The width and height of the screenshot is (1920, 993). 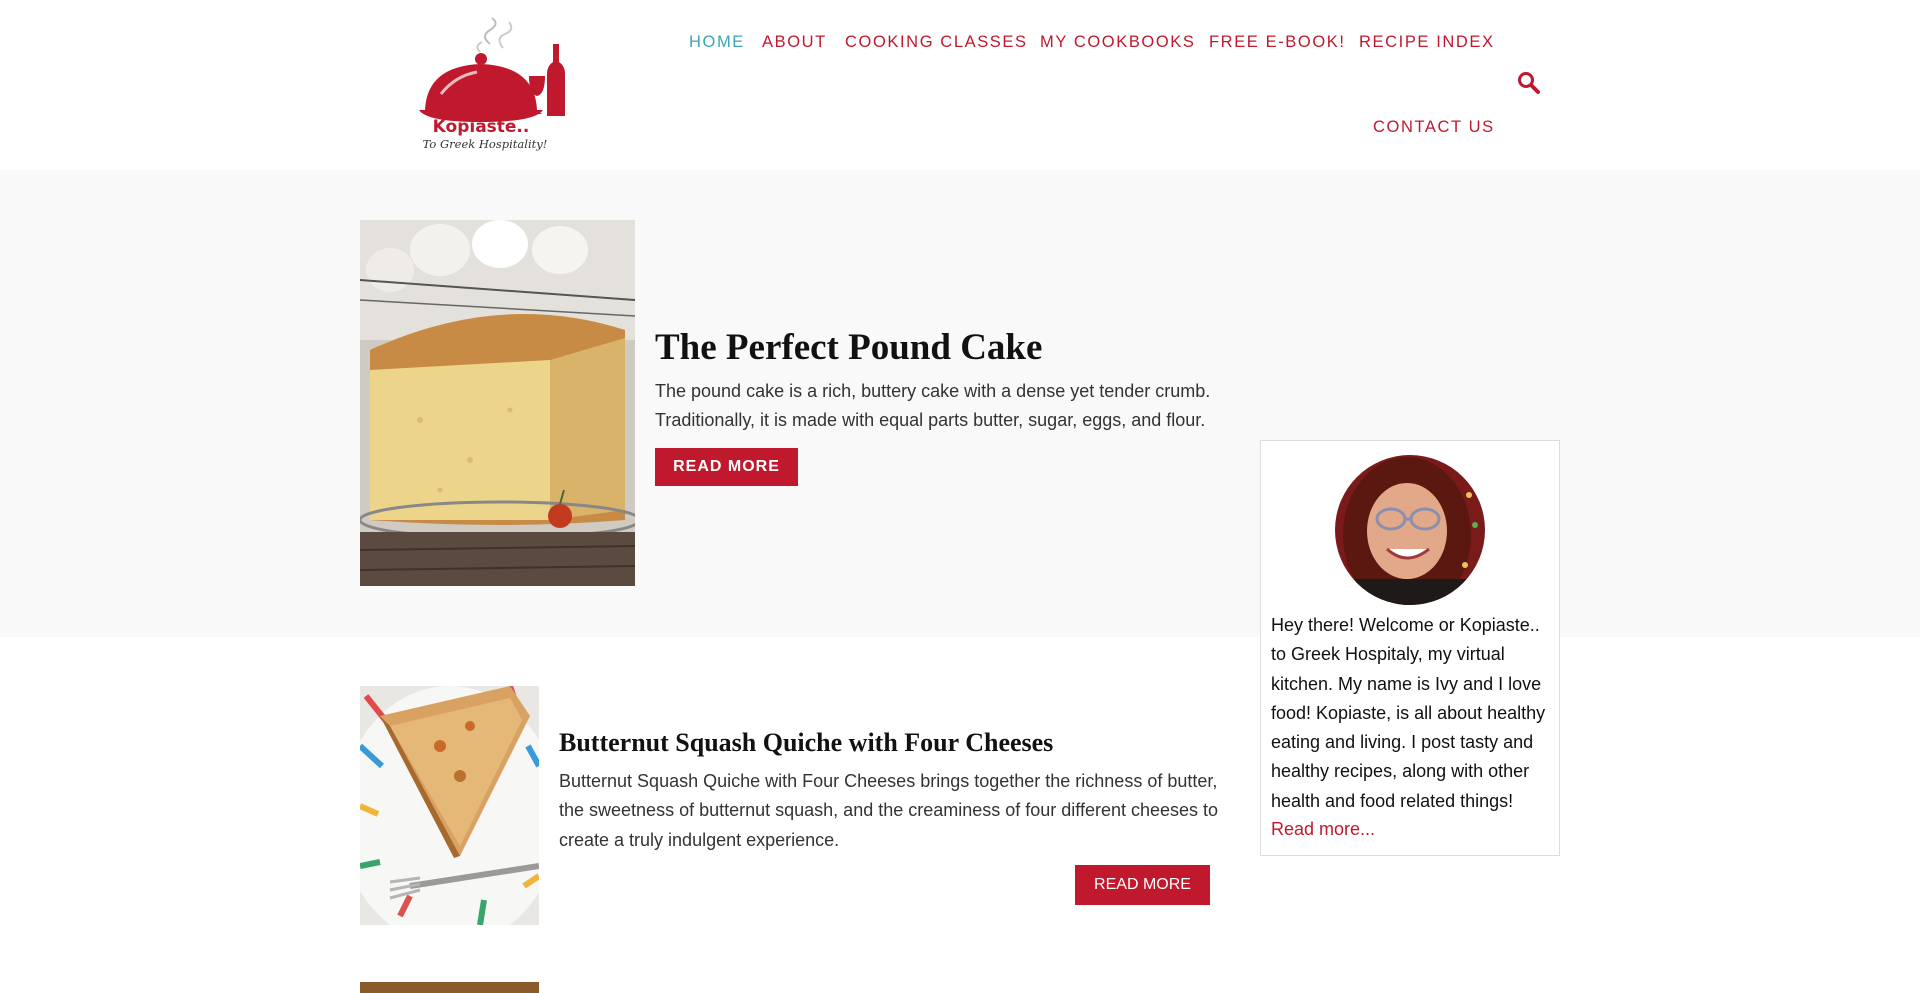 I want to click on featured-post-image, so click(x=497, y=403).